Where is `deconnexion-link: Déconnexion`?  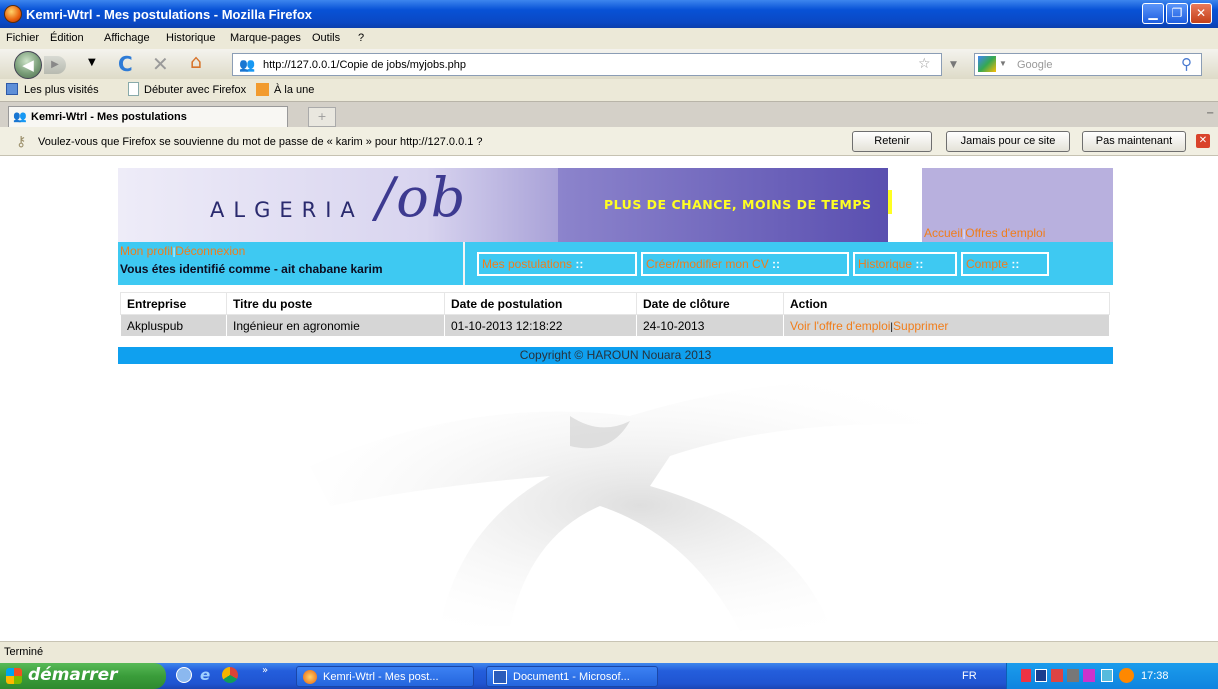 deconnexion-link: Déconnexion is located at coordinates (210, 251).